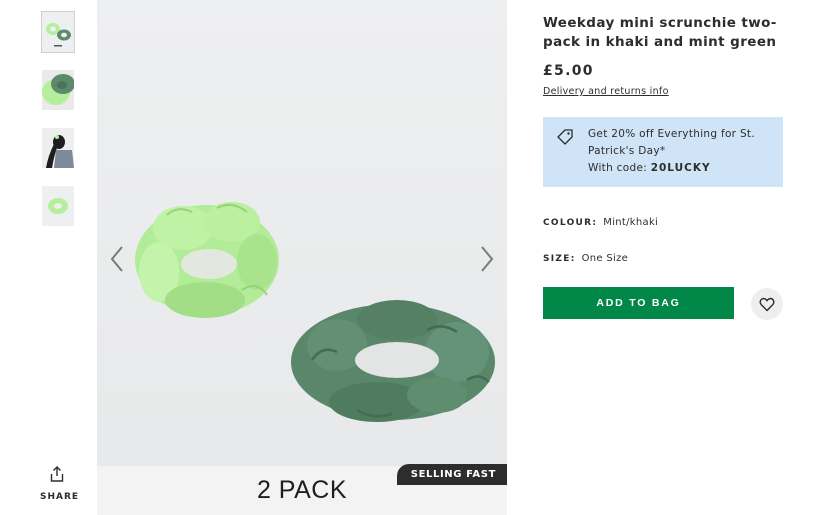 The height and width of the screenshot is (515, 831). I want to click on next-image-arrow, so click(487, 261).